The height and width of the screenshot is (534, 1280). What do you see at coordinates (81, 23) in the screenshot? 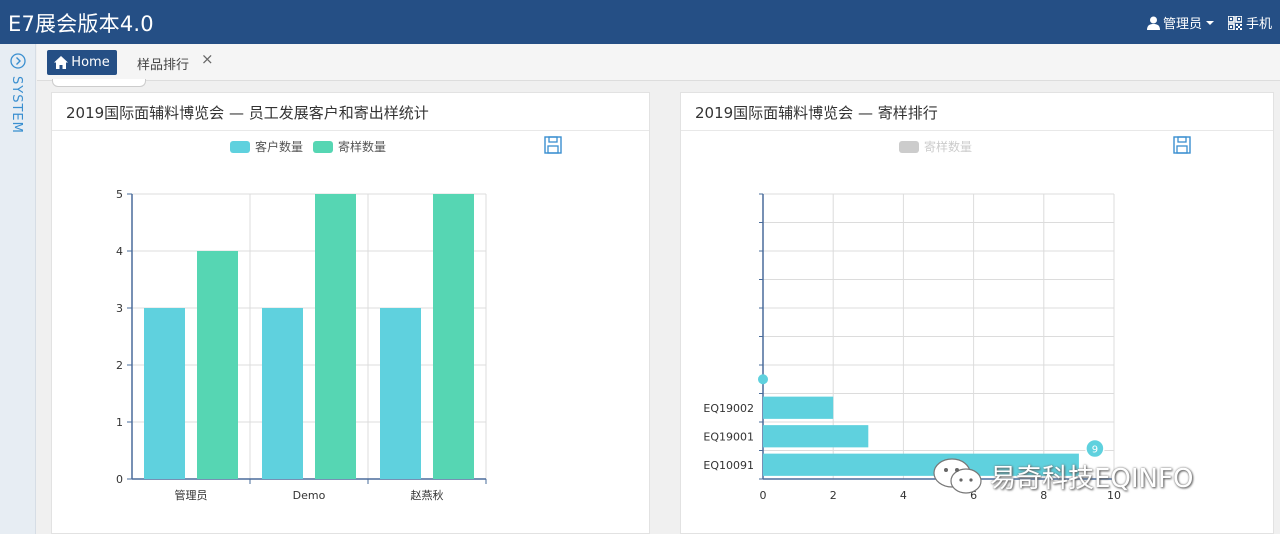
I see `app-title: E7展会版本4.0` at bounding box center [81, 23].